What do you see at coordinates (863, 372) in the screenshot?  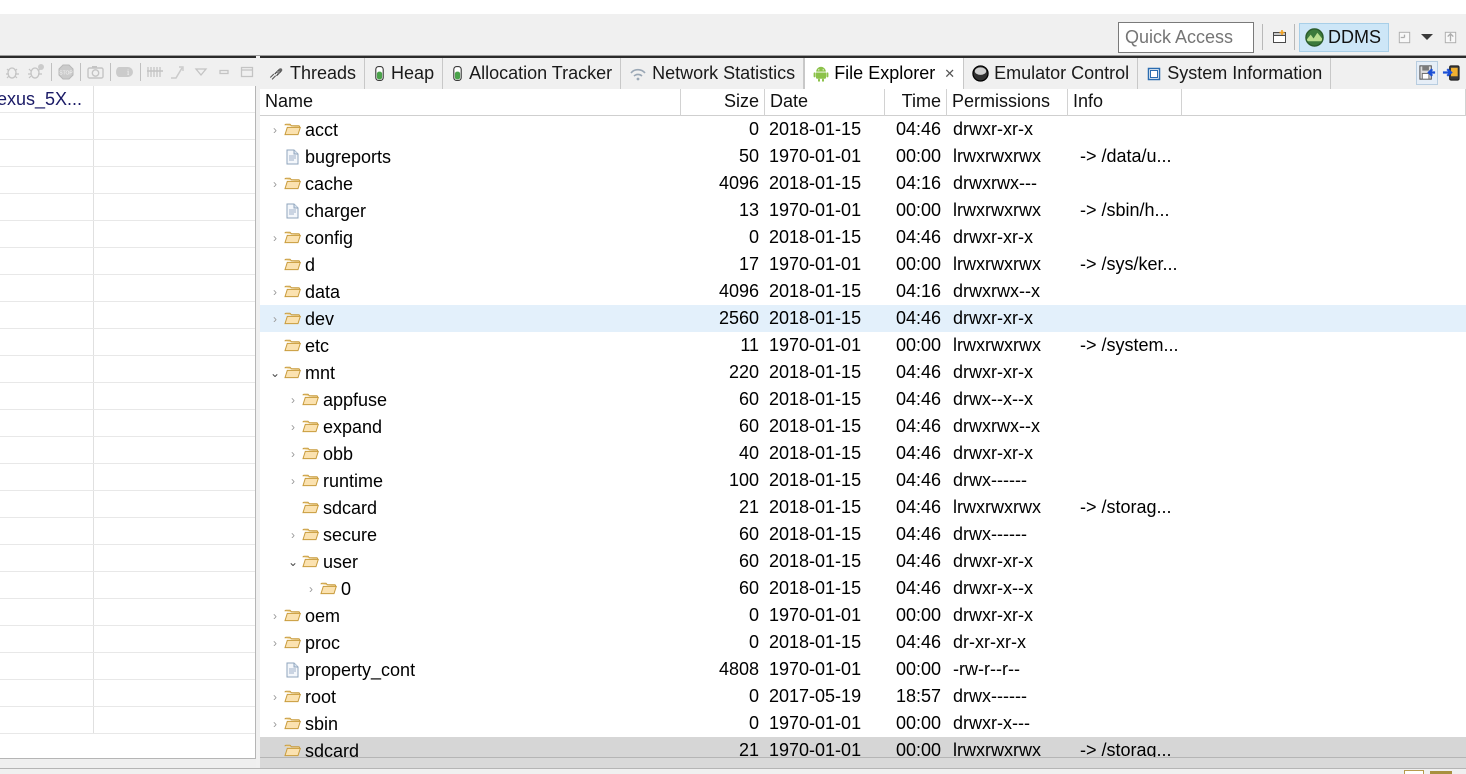 I see `table-row: ⌄ mnt 220 2018-01-15 04:46 drwxr-xr-x` at bounding box center [863, 372].